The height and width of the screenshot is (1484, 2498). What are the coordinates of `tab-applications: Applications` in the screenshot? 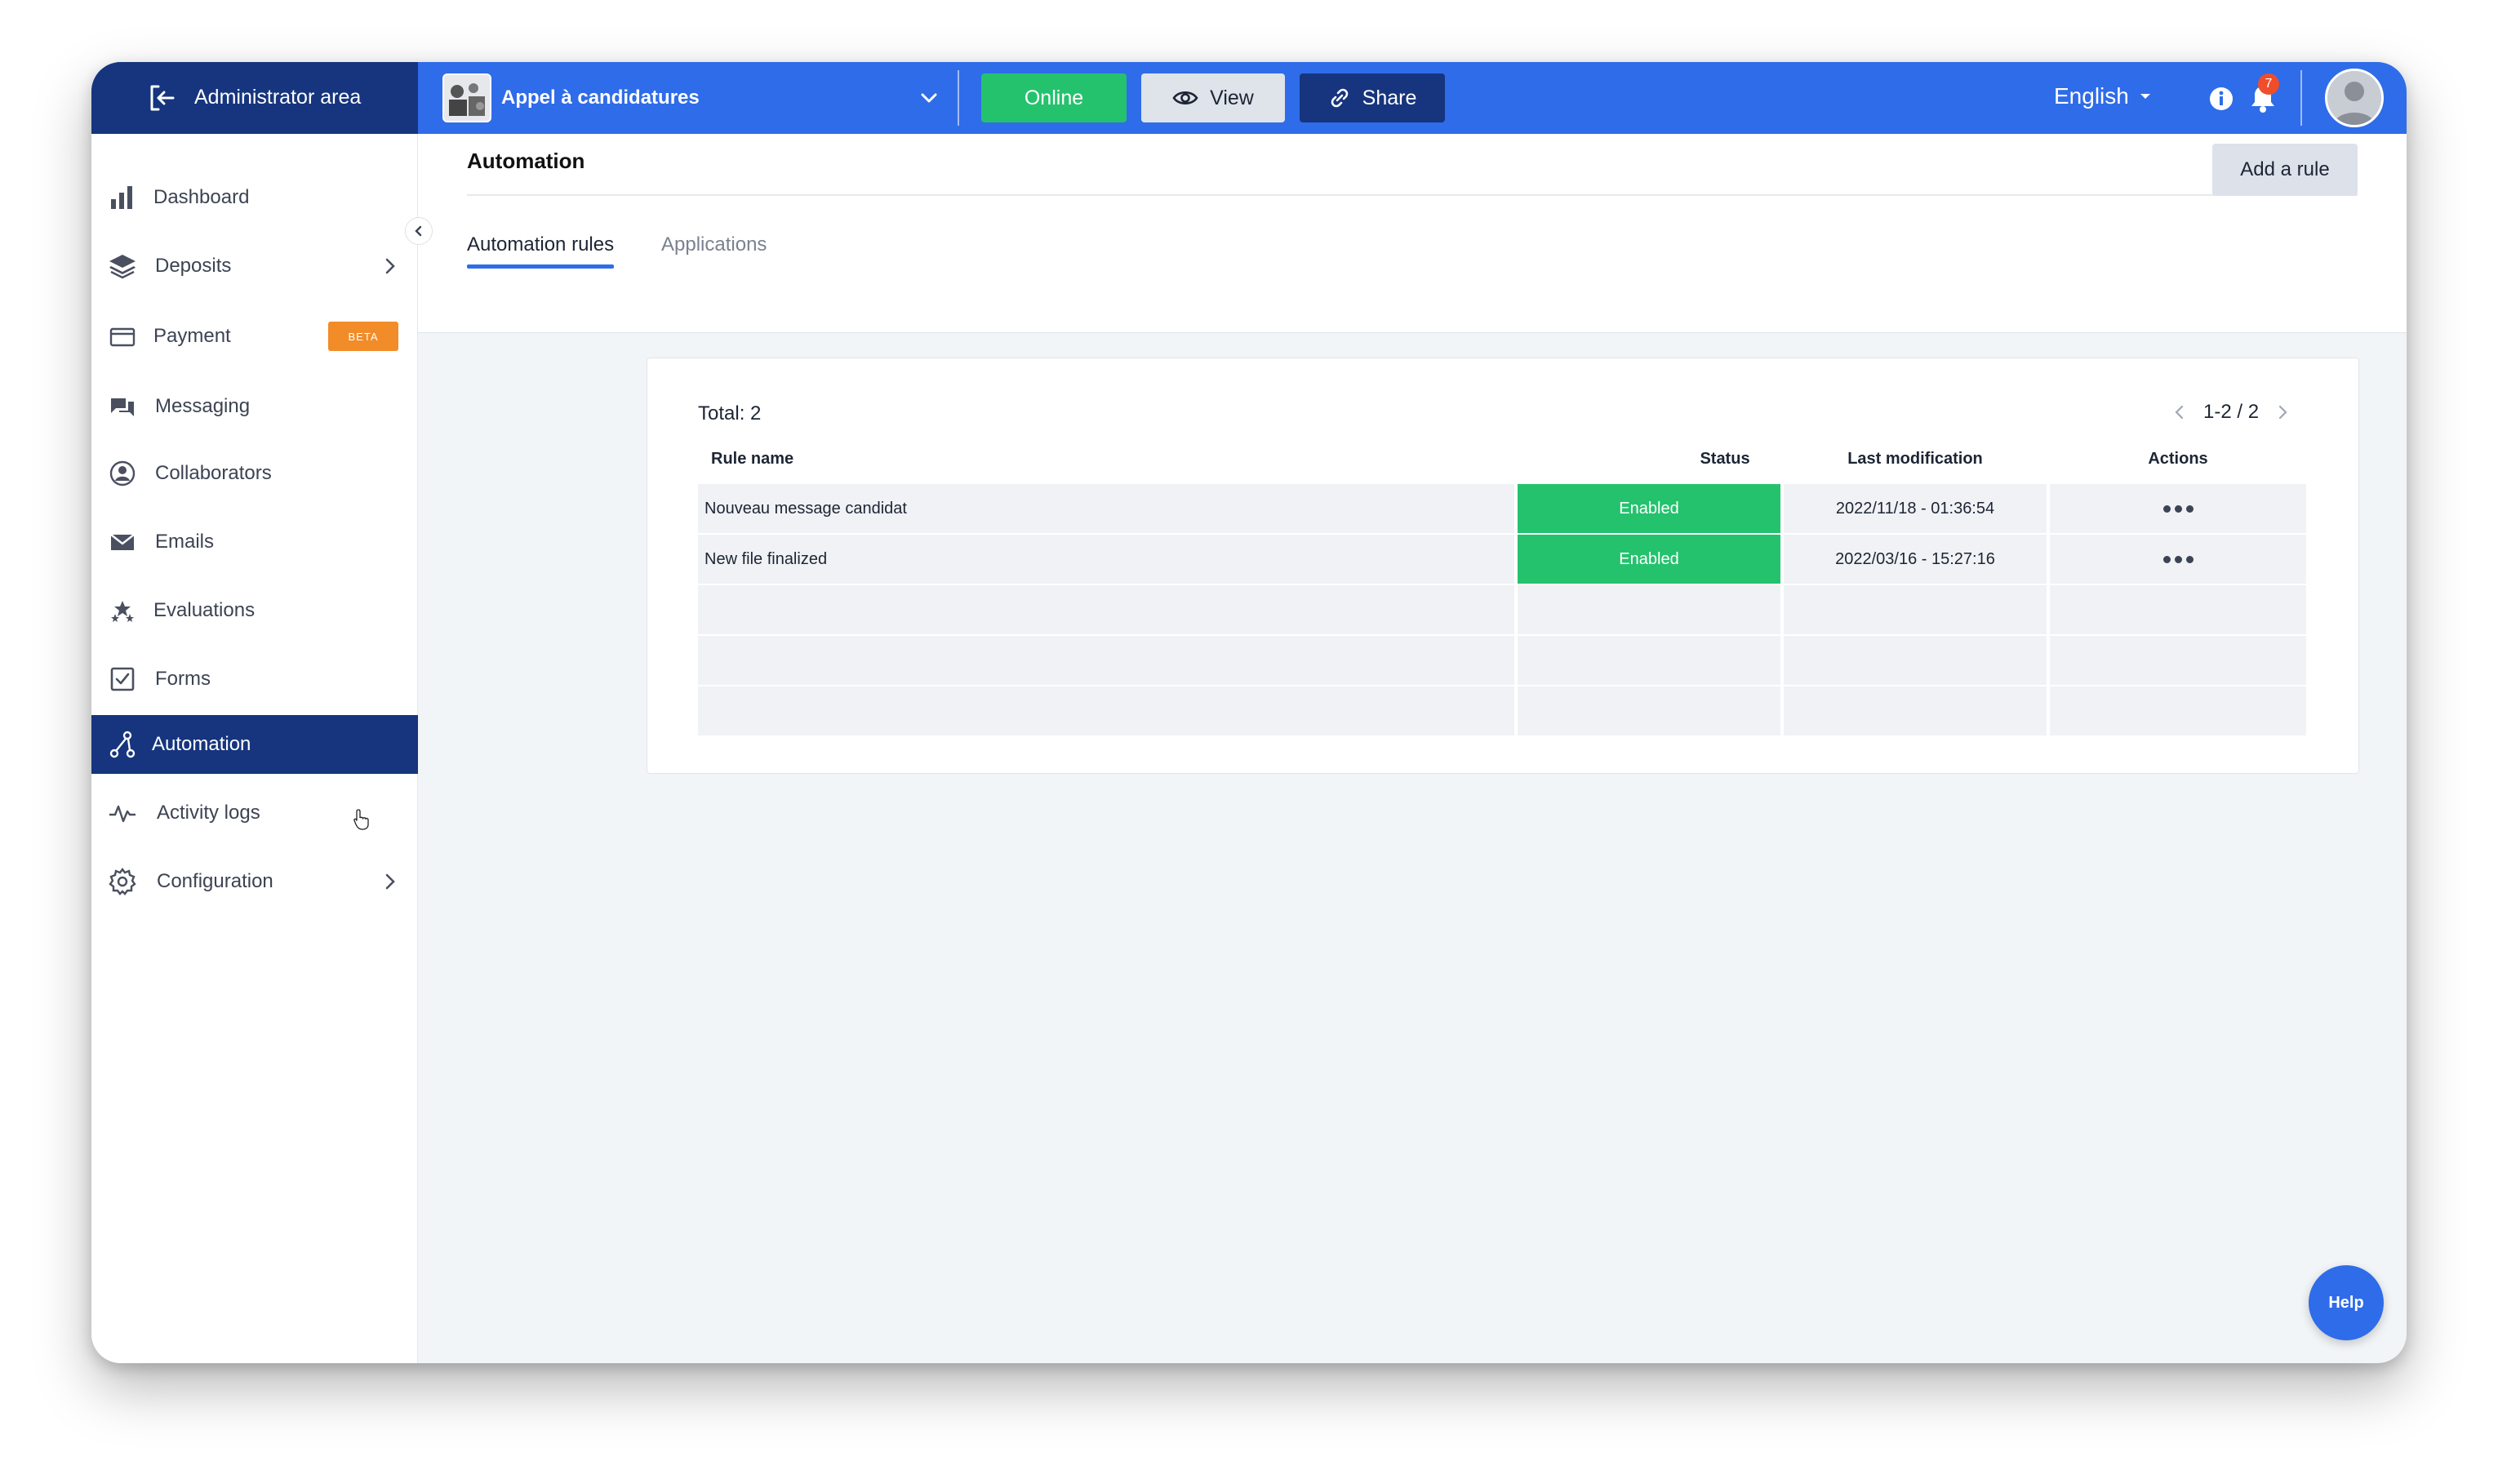 It's located at (714, 244).